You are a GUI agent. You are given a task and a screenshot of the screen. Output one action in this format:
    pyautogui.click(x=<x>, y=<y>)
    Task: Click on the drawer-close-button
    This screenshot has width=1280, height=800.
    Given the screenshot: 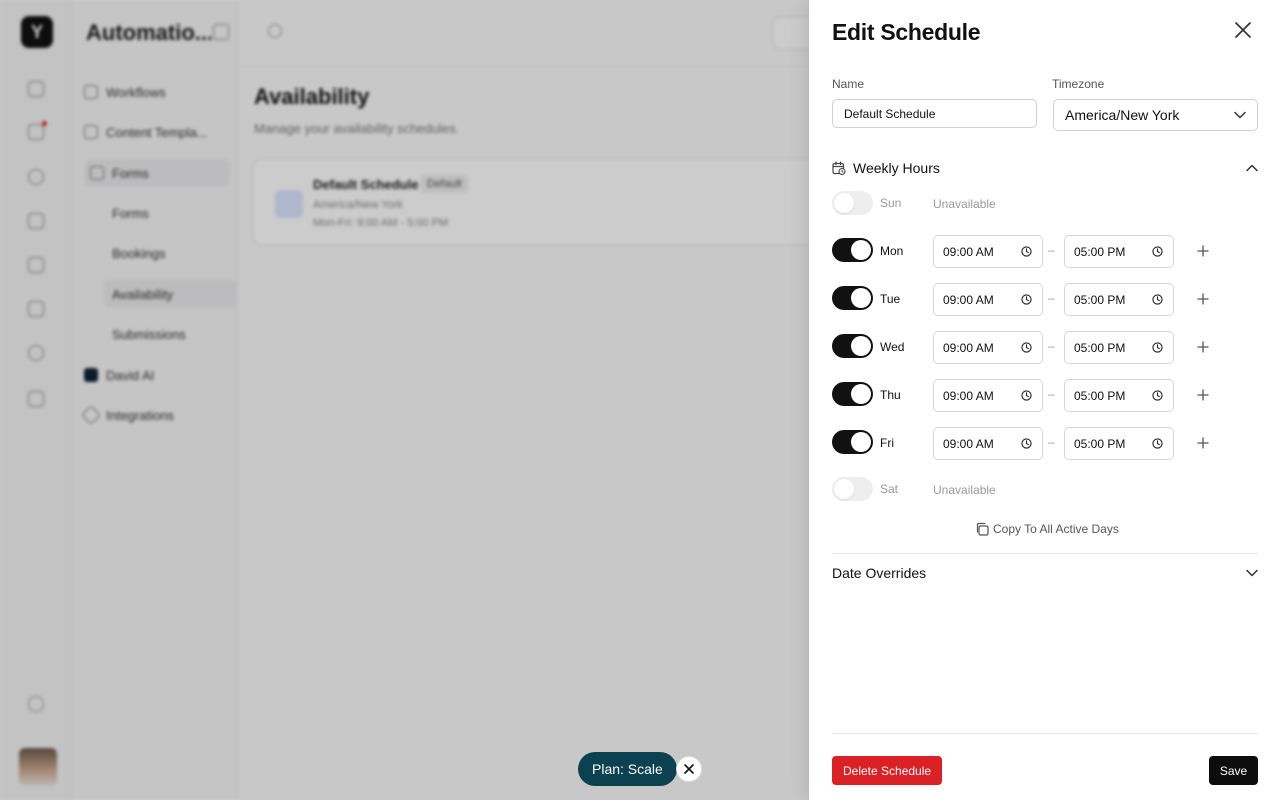 What is the action you would take?
    pyautogui.click(x=1243, y=30)
    